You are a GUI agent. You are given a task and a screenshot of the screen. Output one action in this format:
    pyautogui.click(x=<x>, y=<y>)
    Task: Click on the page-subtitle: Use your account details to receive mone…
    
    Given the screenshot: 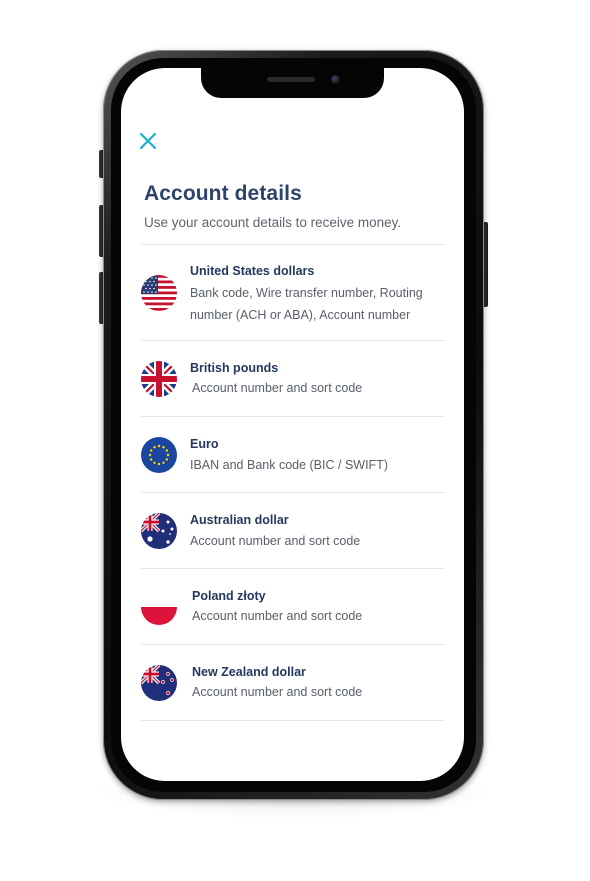 What is the action you would take?
    pyautogui.click(x=273, y=222)
    